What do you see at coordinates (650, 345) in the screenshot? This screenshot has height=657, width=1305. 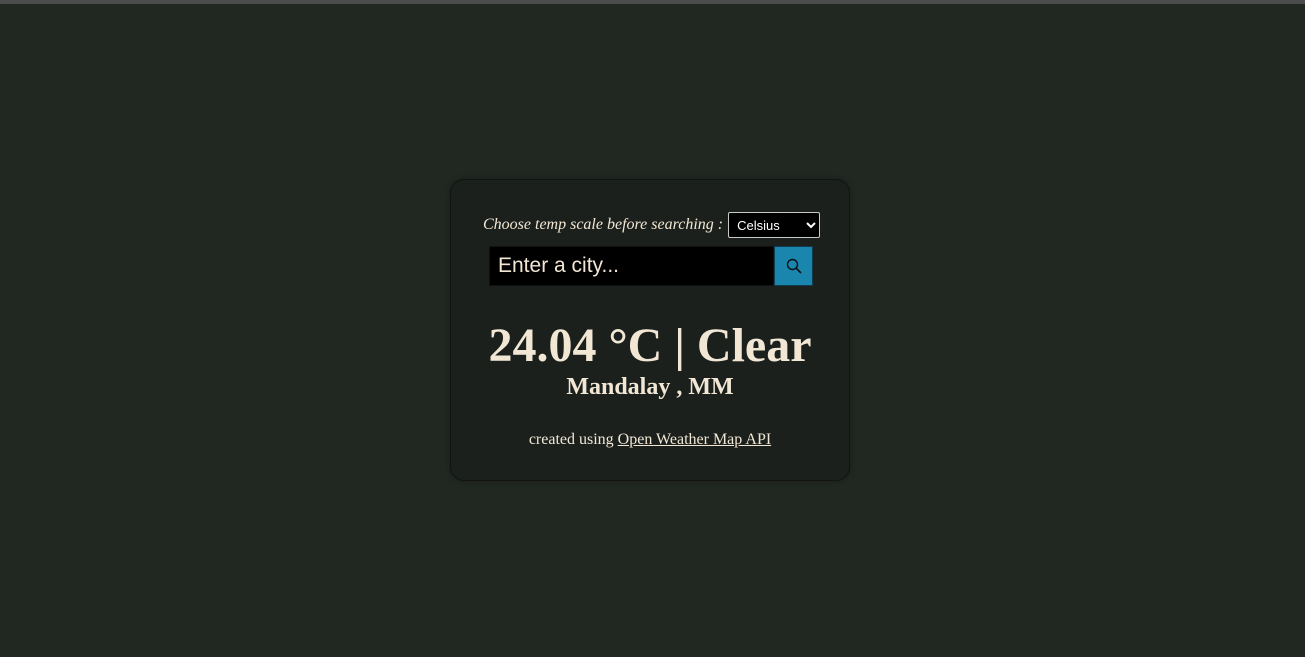 I see `weather-summary: 24.04 °C | Clear` at bounding box center [650, 345].